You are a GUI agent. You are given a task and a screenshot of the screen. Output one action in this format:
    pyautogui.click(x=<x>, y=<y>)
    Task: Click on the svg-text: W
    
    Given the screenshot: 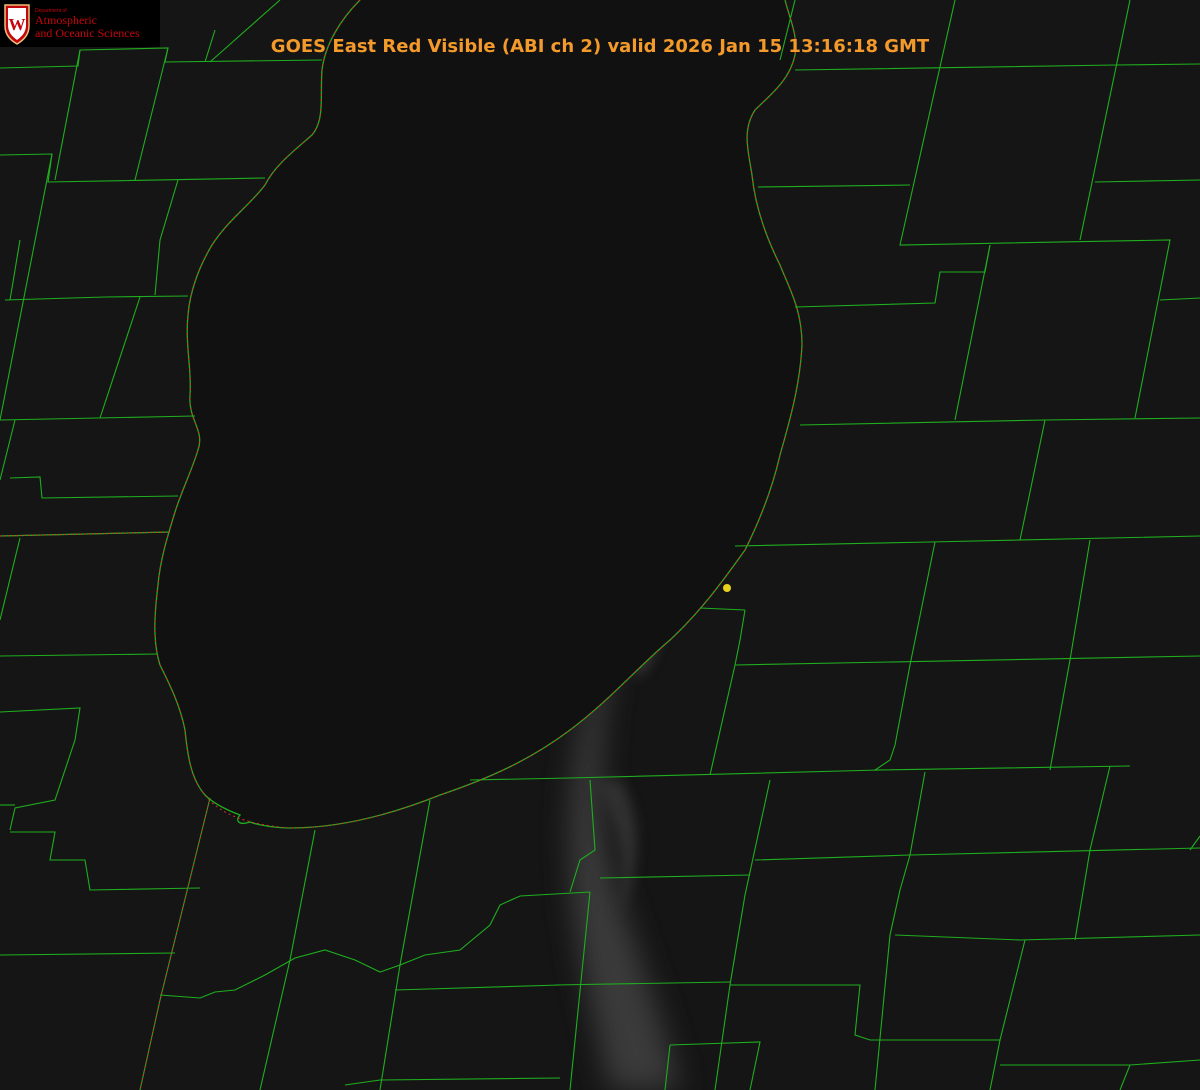 What is the action you would take?
    pyautogui.click(x=17, y=24)
    